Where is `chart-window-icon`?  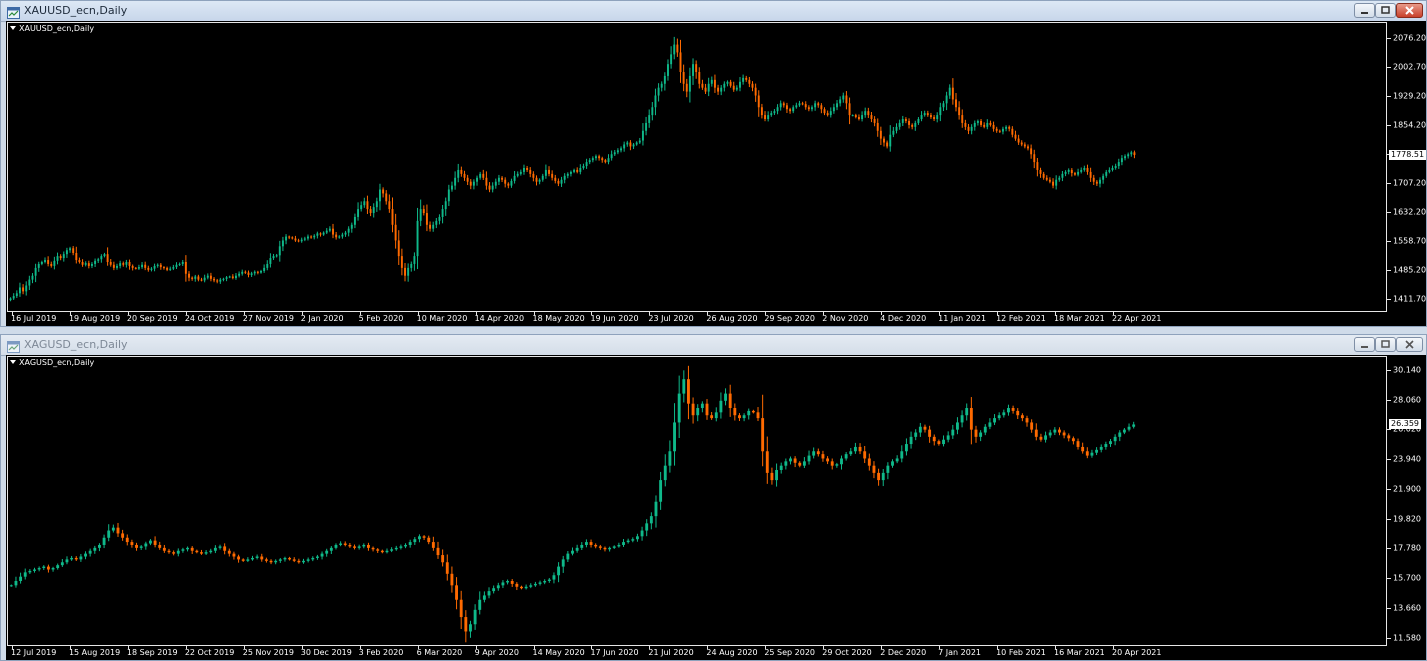 chart-window-icon is located at coordinates (13, 11).